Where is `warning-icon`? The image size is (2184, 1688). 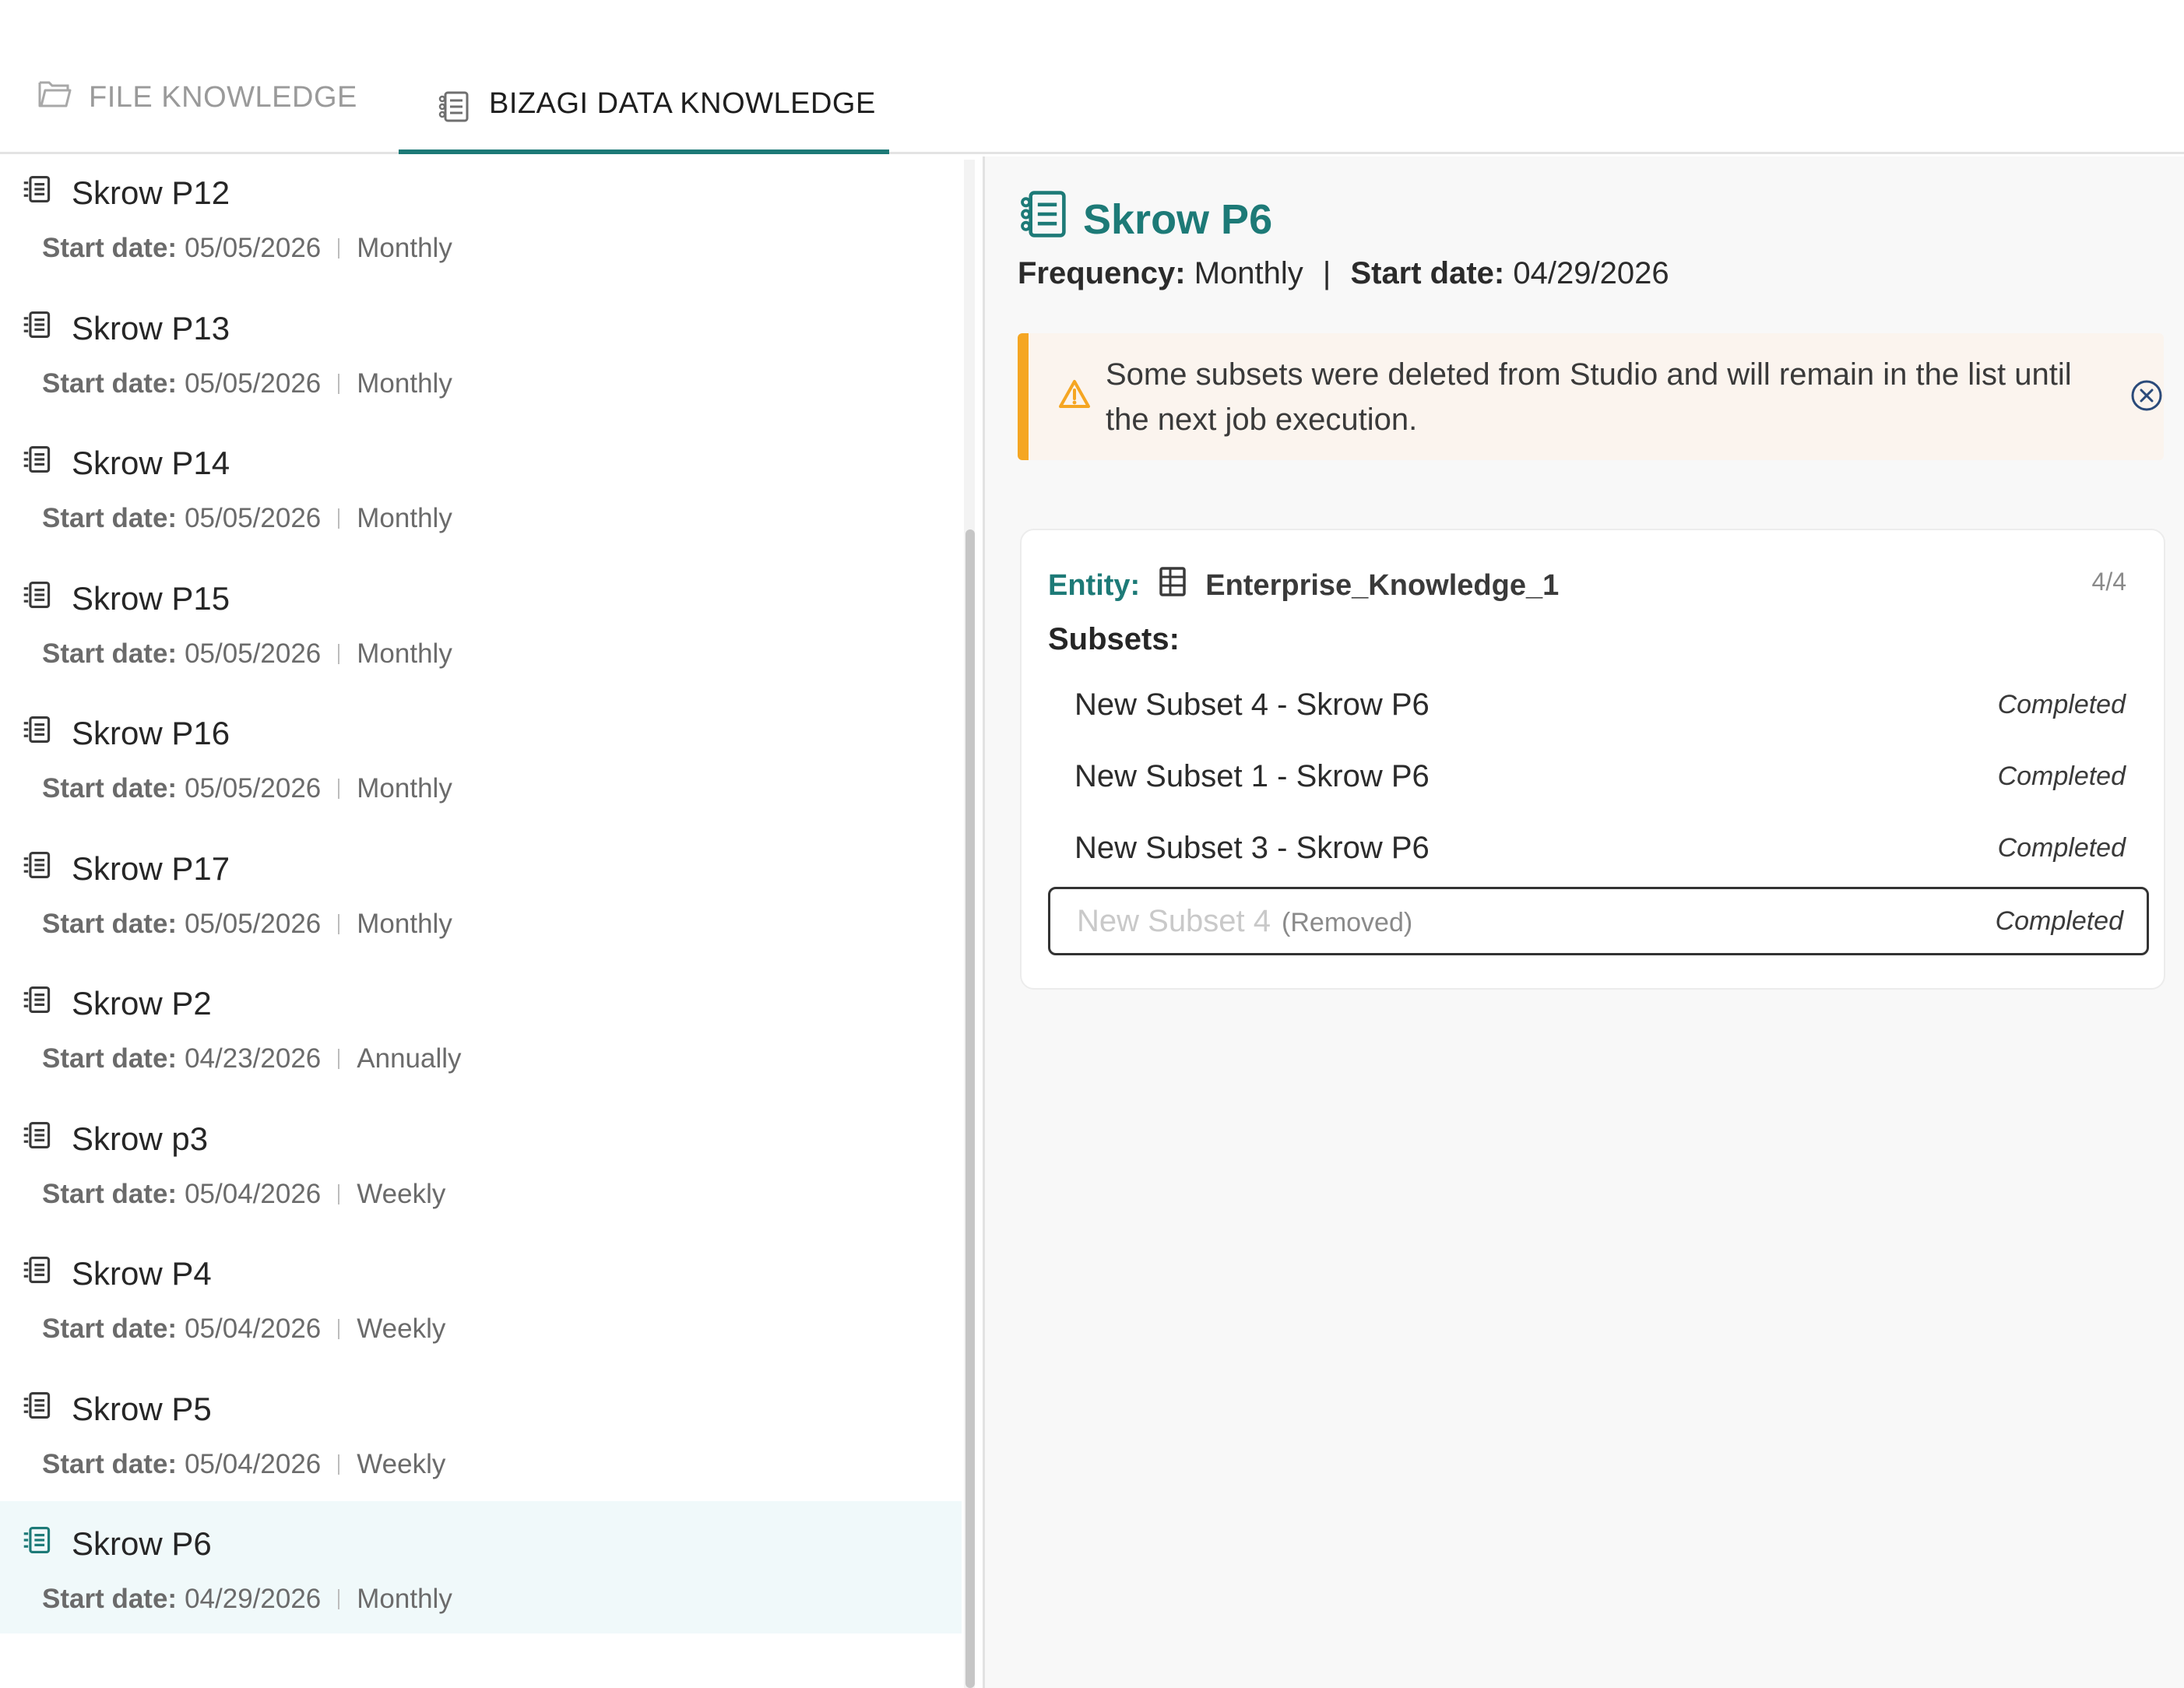 warning-icon is located at coordinates (1074, 395).